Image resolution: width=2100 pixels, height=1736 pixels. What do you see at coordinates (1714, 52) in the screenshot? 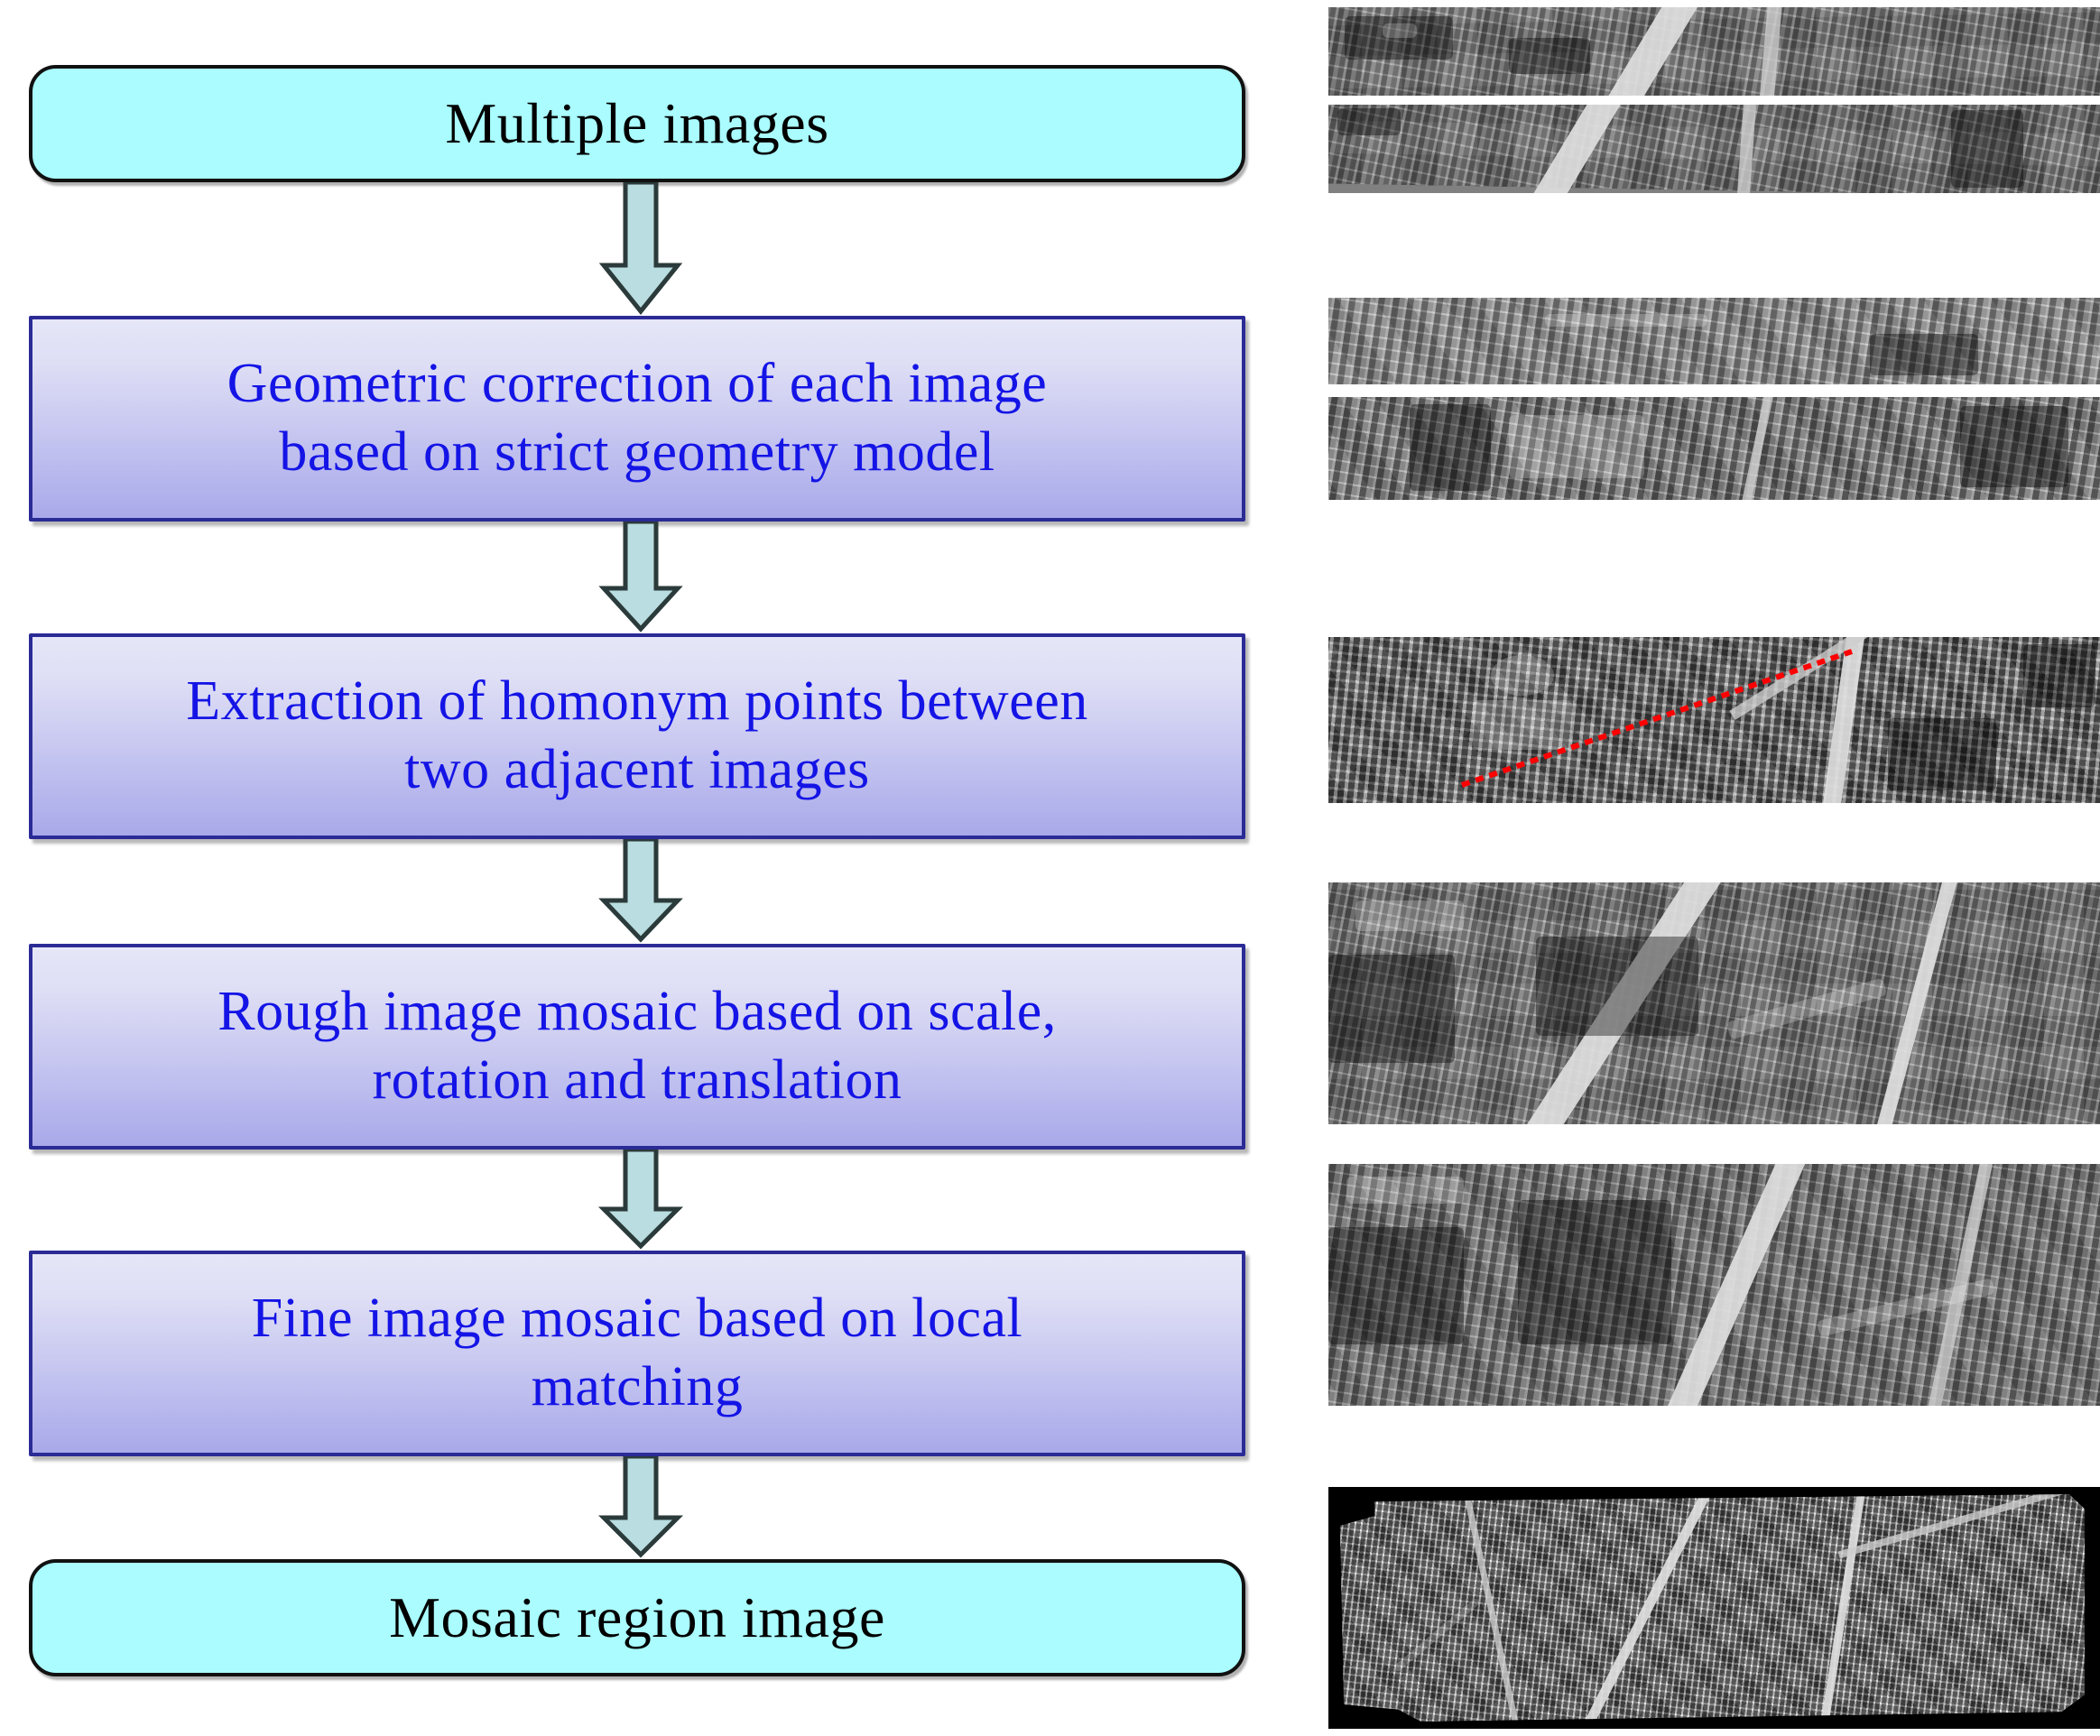
I see `thumbnail-raw-aerial-strip-a` at bounding box center [1714, 52].